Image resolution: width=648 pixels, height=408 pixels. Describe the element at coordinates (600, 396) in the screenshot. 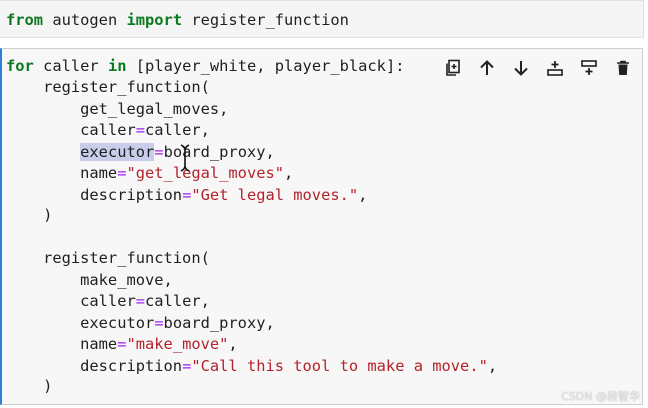

I see `watermark: CSDN @段智华` at that location.